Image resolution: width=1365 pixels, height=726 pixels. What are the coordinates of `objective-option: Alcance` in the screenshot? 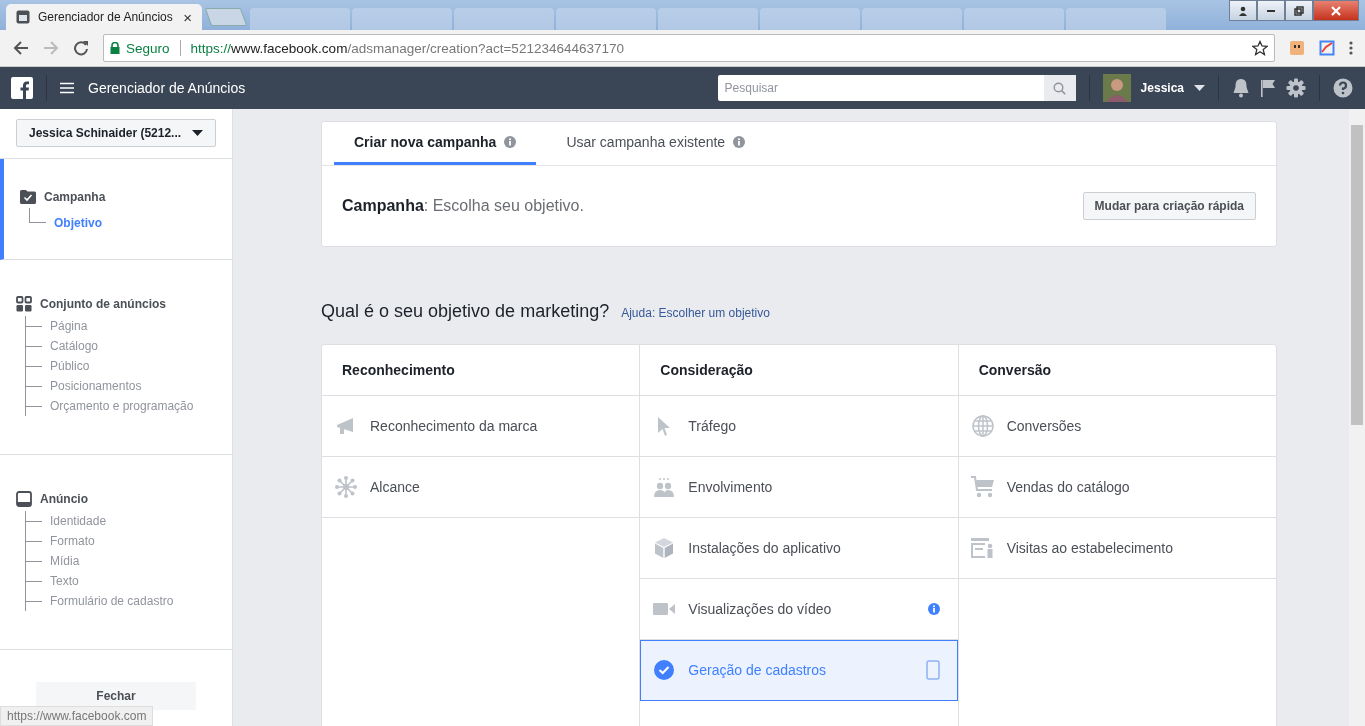 It's located at (481, 487).